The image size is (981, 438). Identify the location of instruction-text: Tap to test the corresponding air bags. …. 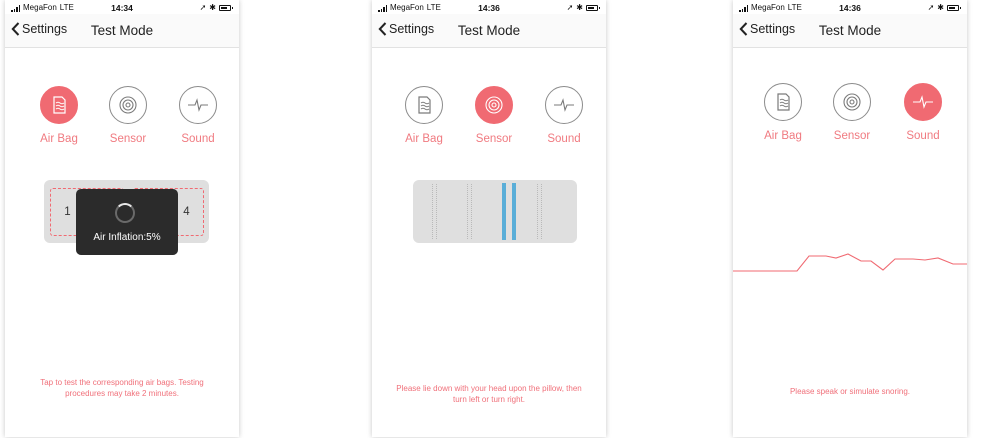
(122, 388).